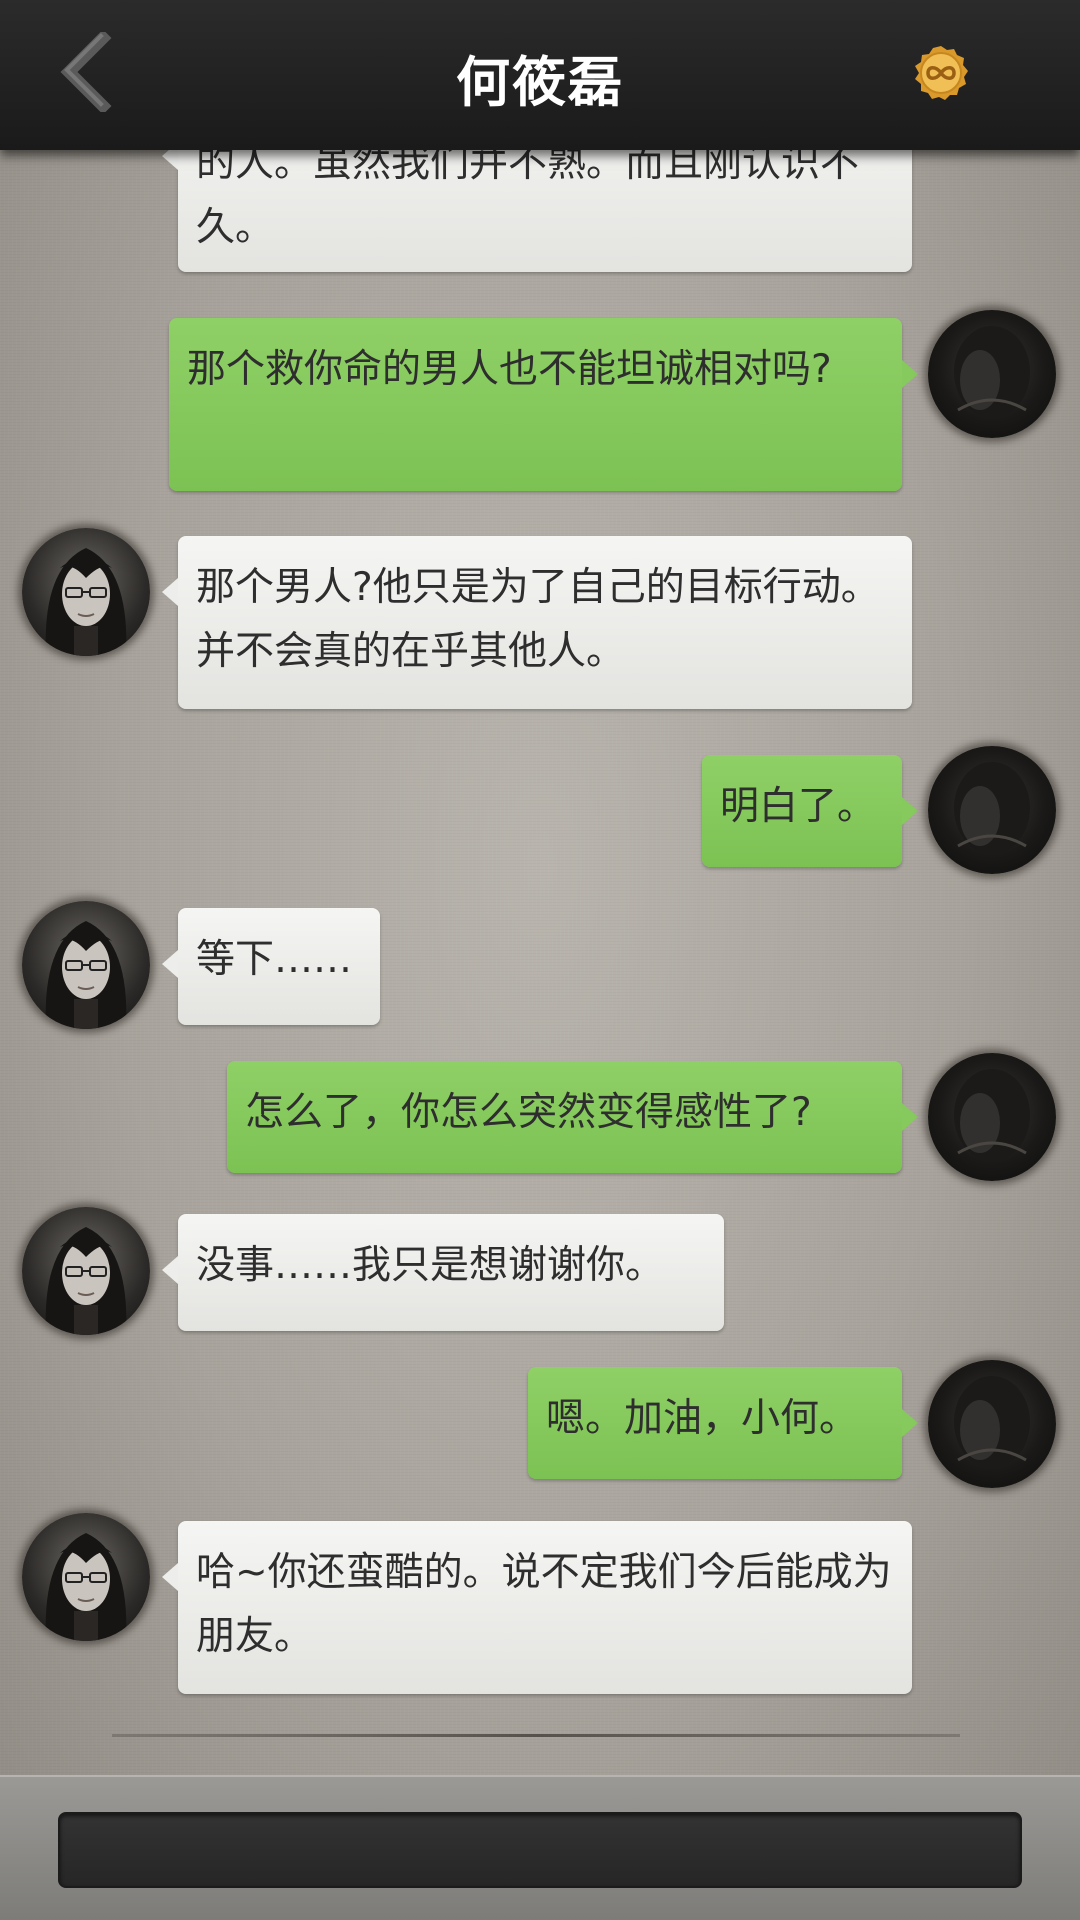 Image resolution: width=1080 pixels, height=1920 pixels. I want to click on message-bubble-right: 嗯。加油，小何。, so click(723, 1423).